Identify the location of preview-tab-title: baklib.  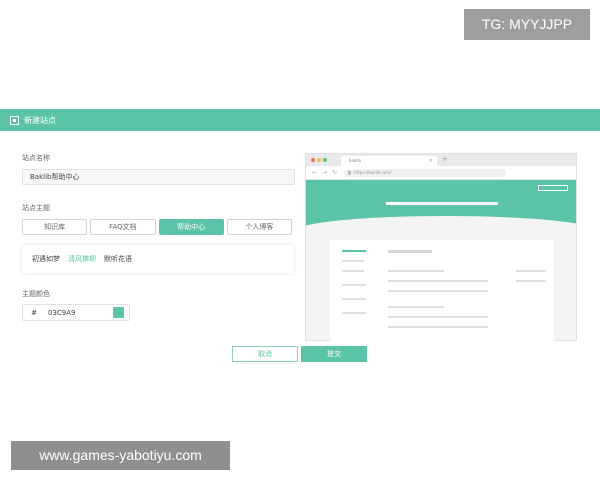
(355, 160).